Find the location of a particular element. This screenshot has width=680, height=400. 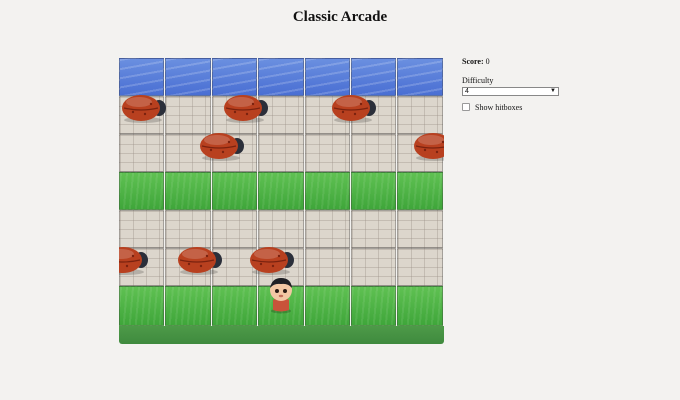

score-value: 0 is located at coordinates (487, 61).